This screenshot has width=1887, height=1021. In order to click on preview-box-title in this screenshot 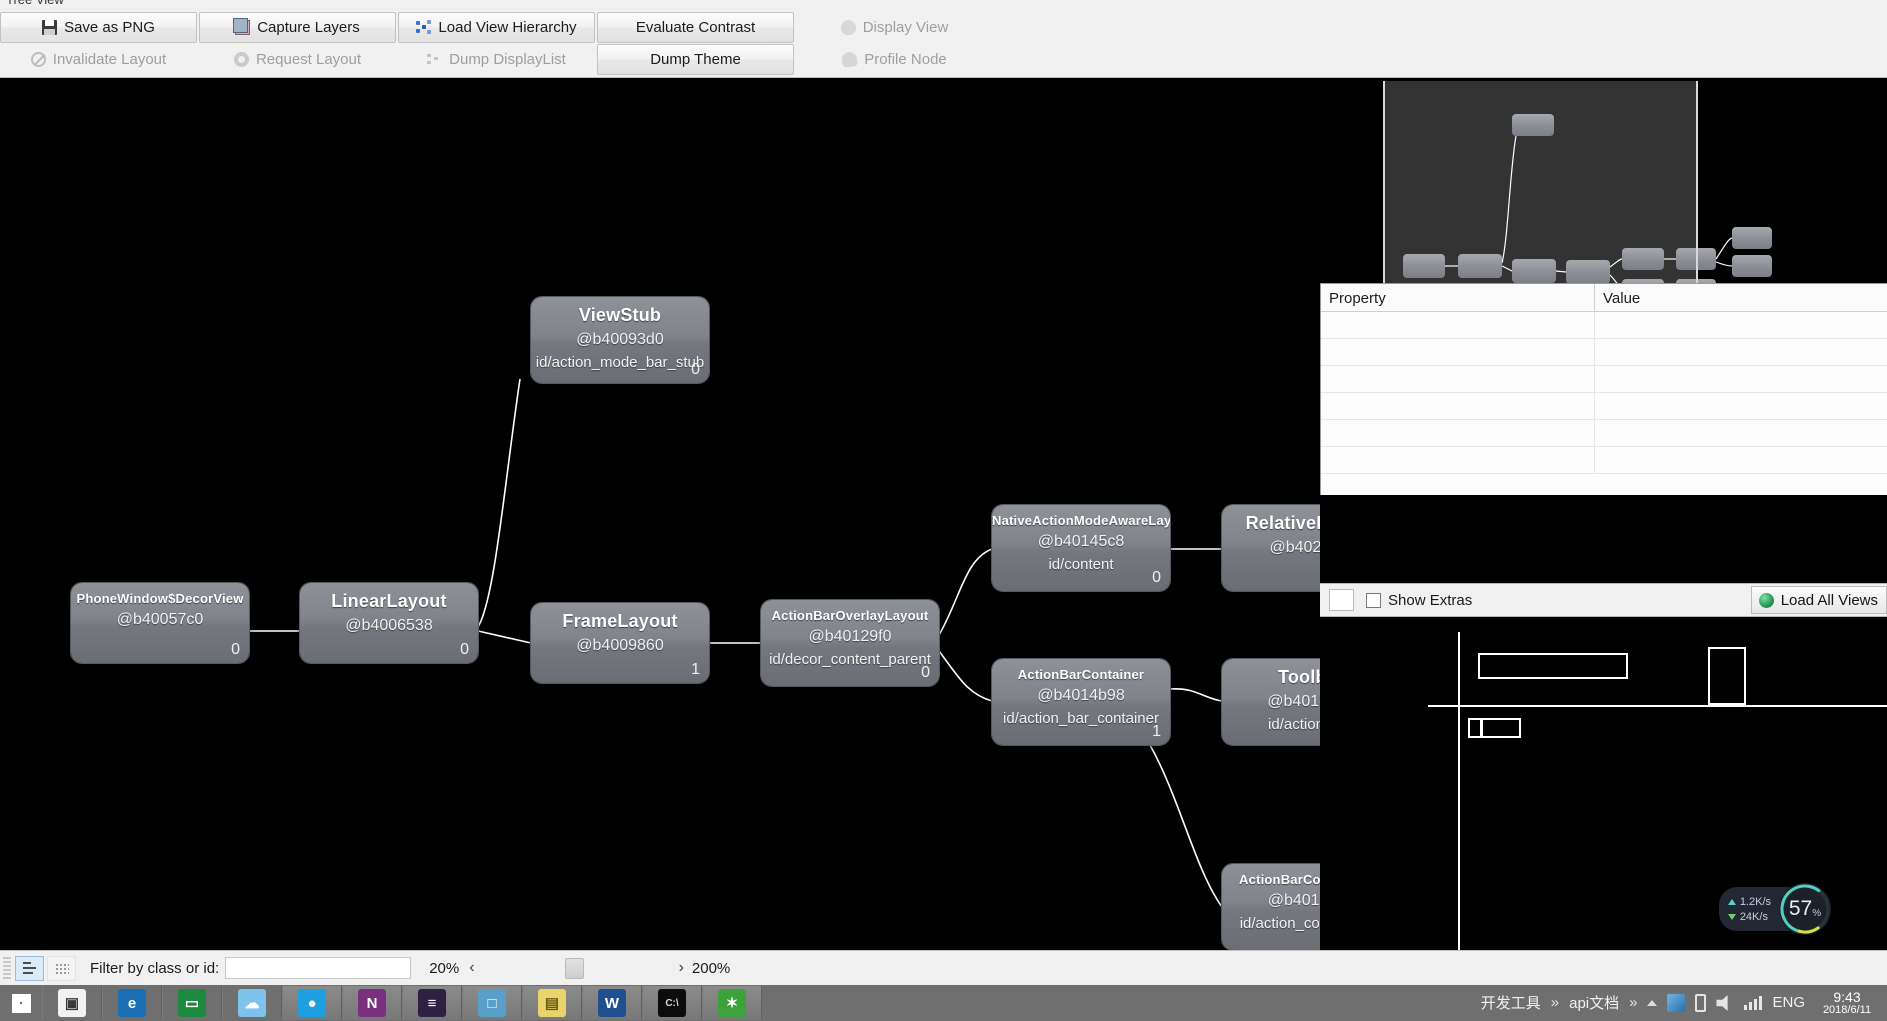, I will do `click(1553, 666)`.